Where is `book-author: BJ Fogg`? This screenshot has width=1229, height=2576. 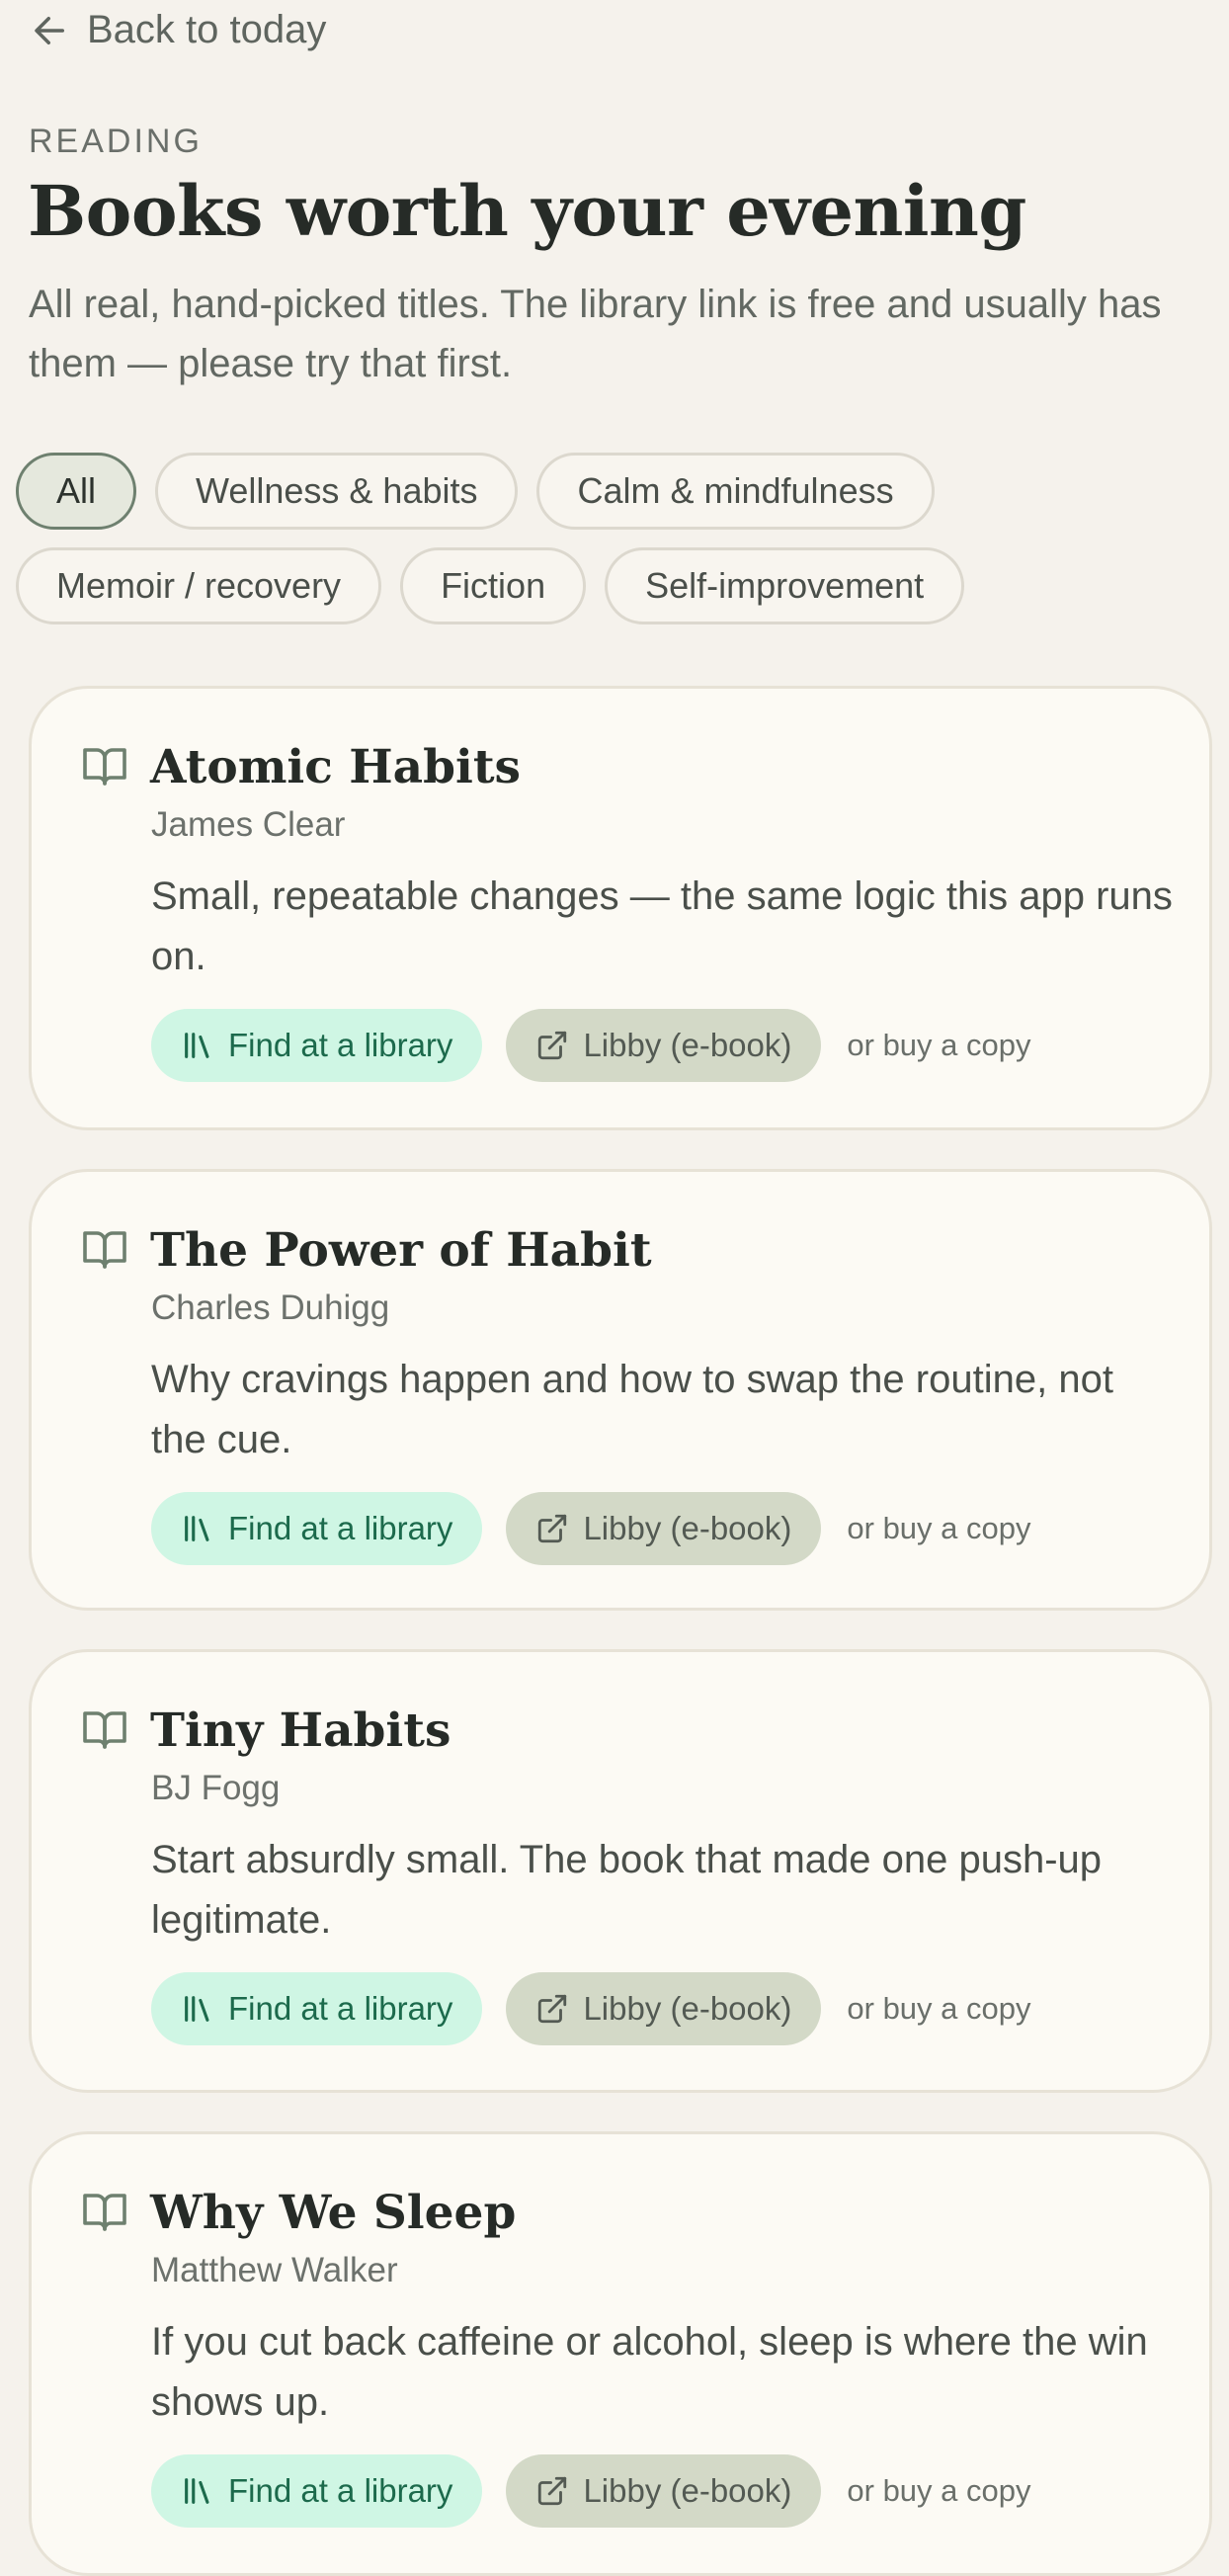 book-author: BJ Fogg is located at coordinates (216, 1788).